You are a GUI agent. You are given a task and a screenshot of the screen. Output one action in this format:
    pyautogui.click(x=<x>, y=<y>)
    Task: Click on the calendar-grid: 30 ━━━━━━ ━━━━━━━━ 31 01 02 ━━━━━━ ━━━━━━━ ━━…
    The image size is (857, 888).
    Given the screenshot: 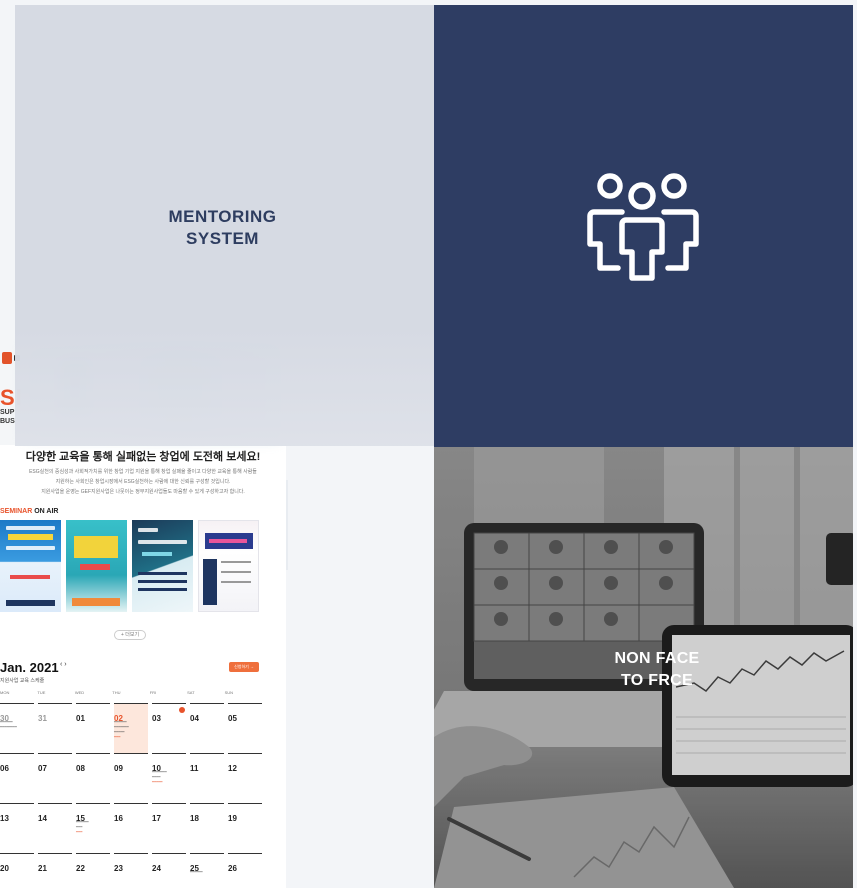 What is the action you would take?
    pyautogui.click(x=131, y=795)
    